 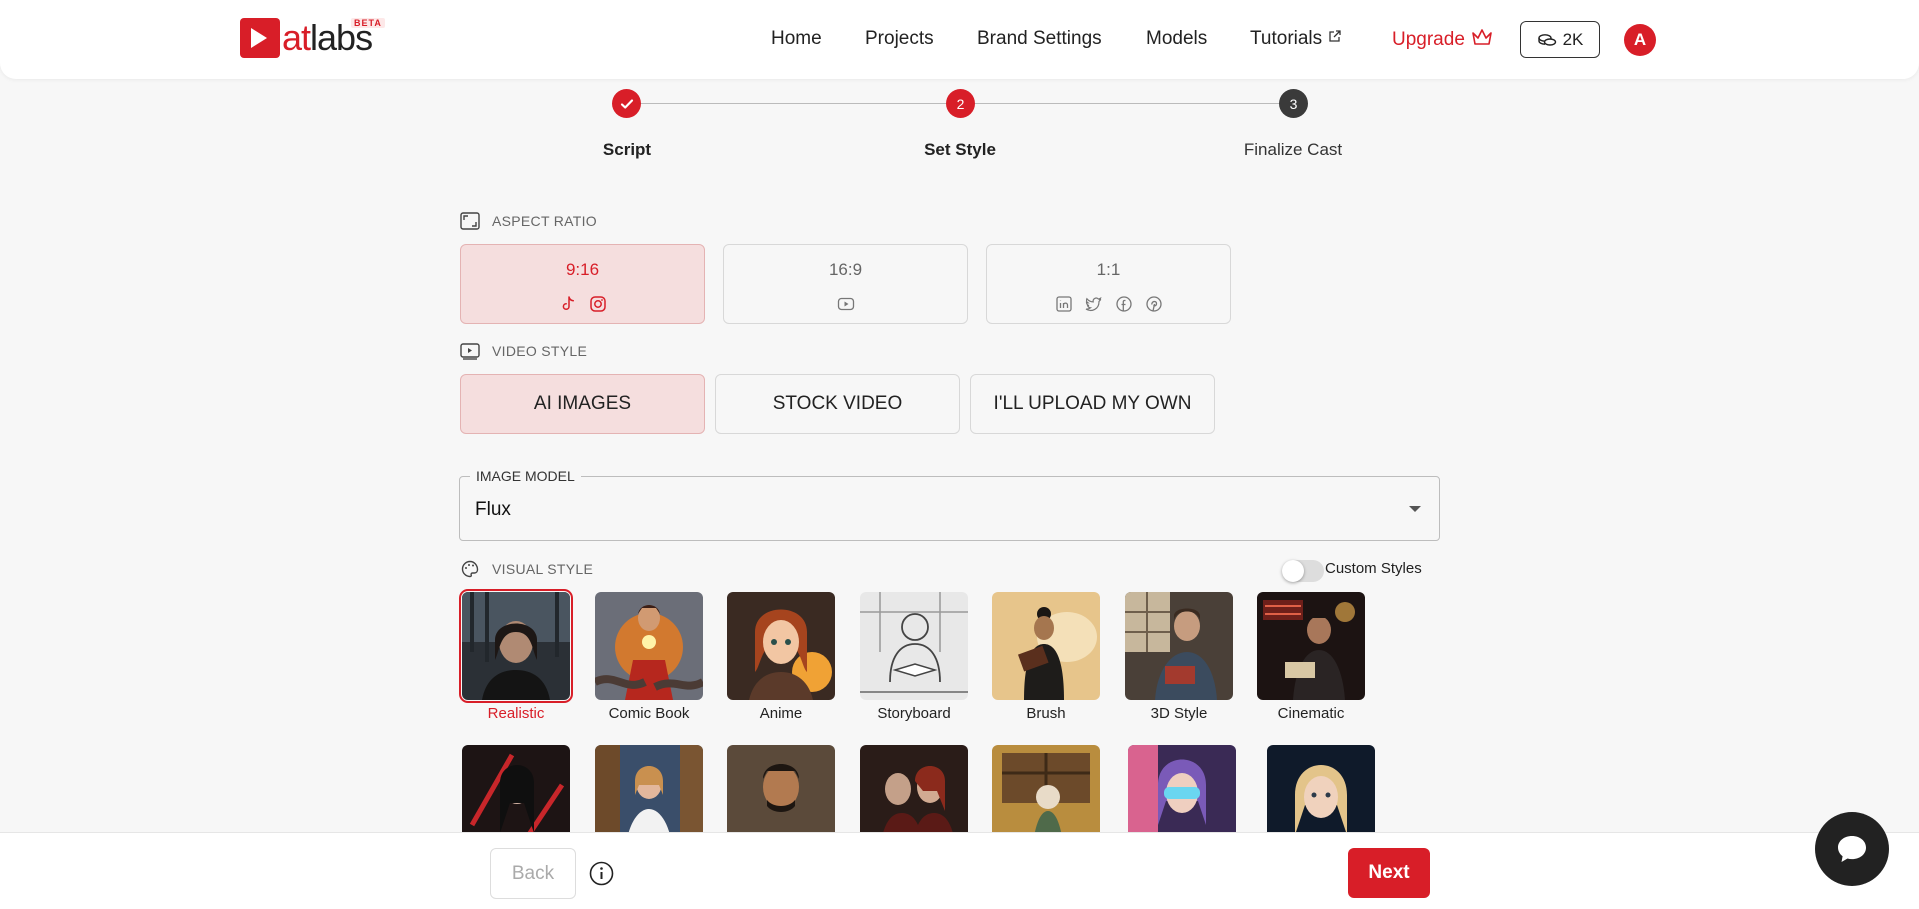 I want to click on facebook-icon, so click(x=1123, y=304).